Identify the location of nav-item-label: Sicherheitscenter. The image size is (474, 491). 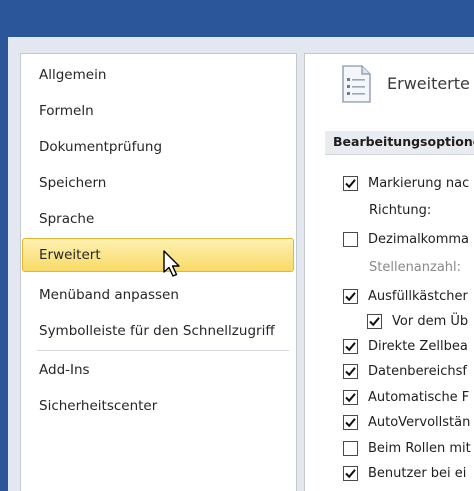
(98, 406).